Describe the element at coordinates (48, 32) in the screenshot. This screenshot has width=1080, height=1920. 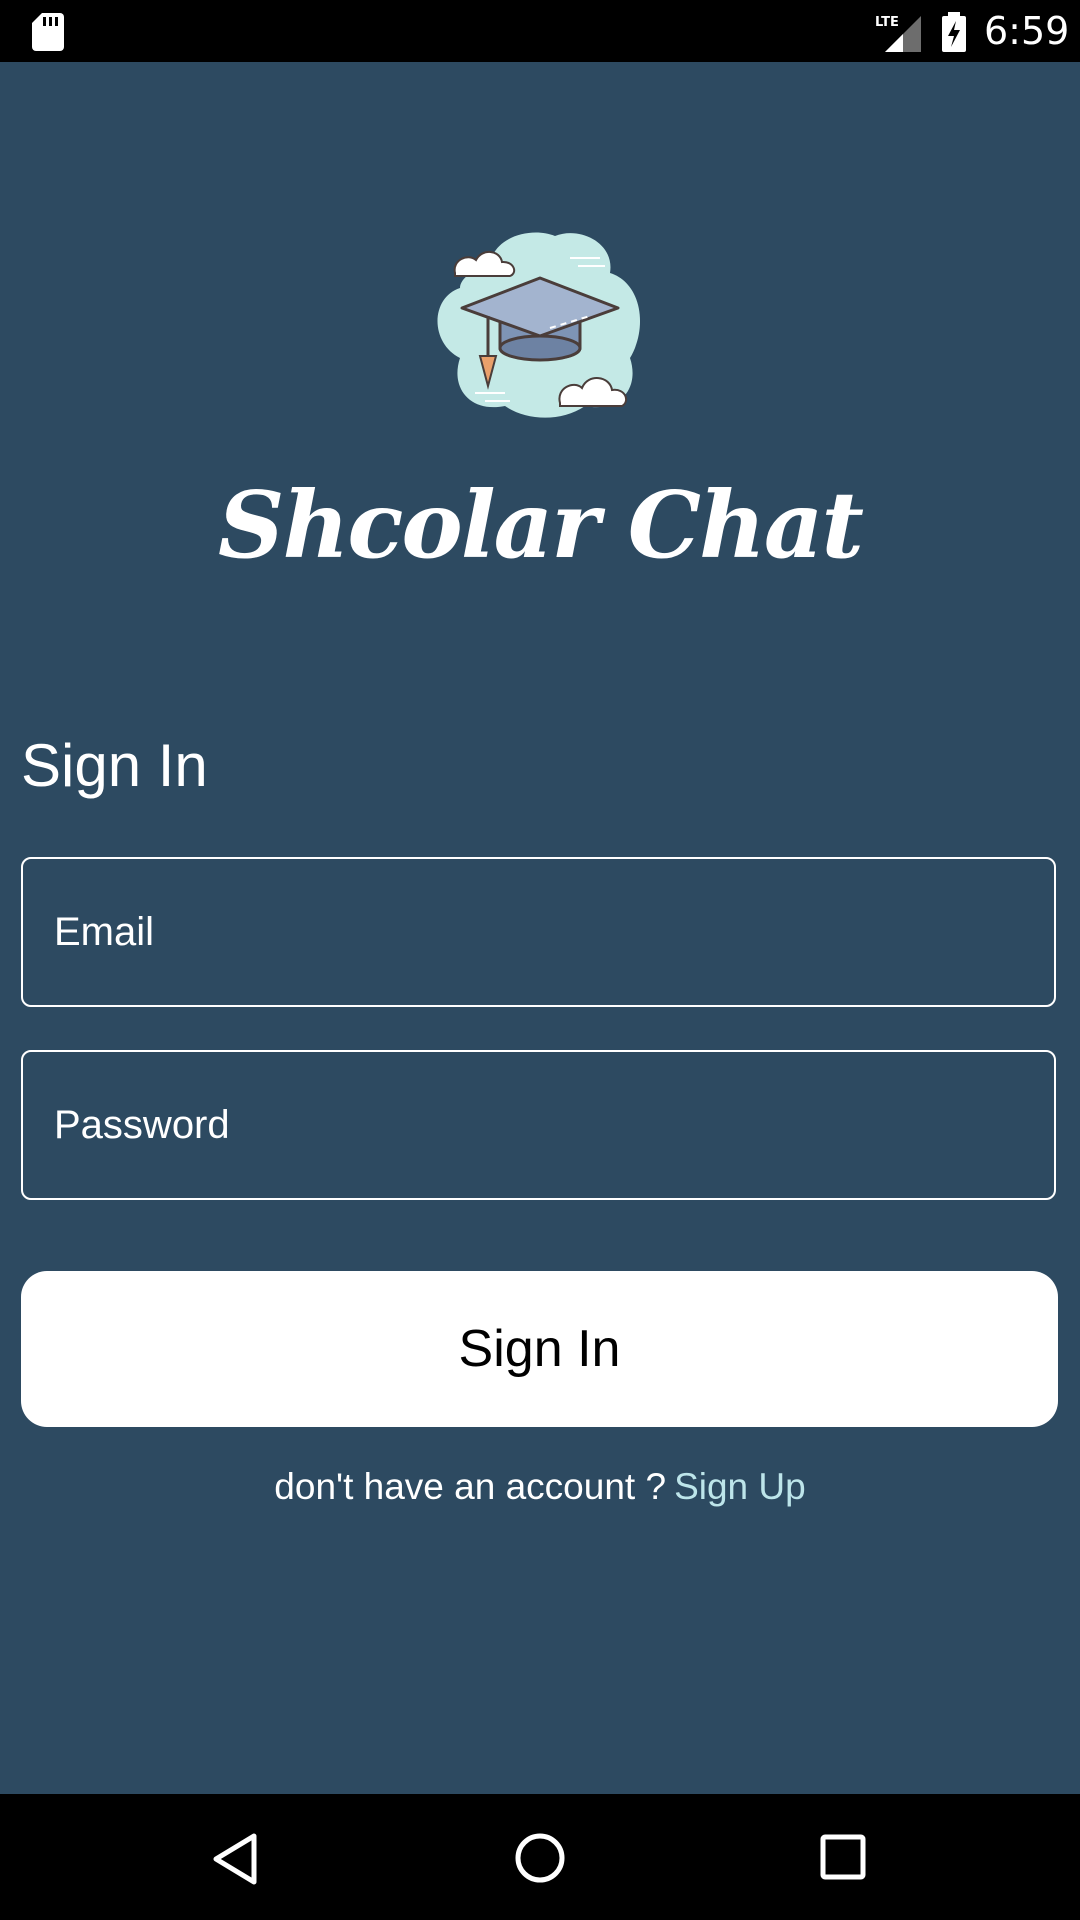
I see `sd-card-icon` at that location.